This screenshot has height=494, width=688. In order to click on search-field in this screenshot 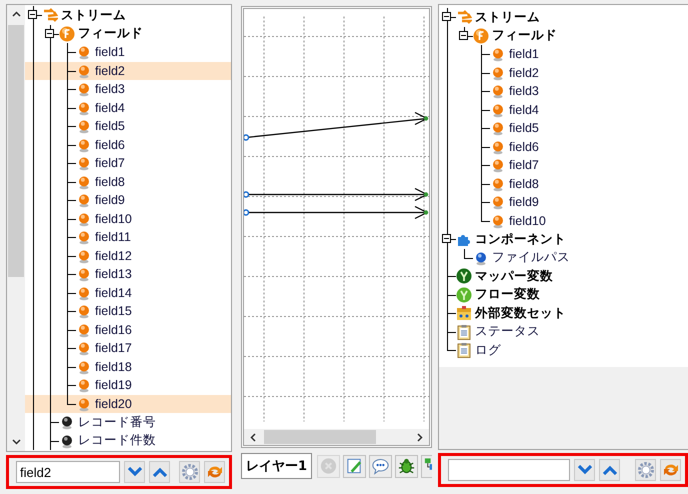, I will do `click(509, 470)`.